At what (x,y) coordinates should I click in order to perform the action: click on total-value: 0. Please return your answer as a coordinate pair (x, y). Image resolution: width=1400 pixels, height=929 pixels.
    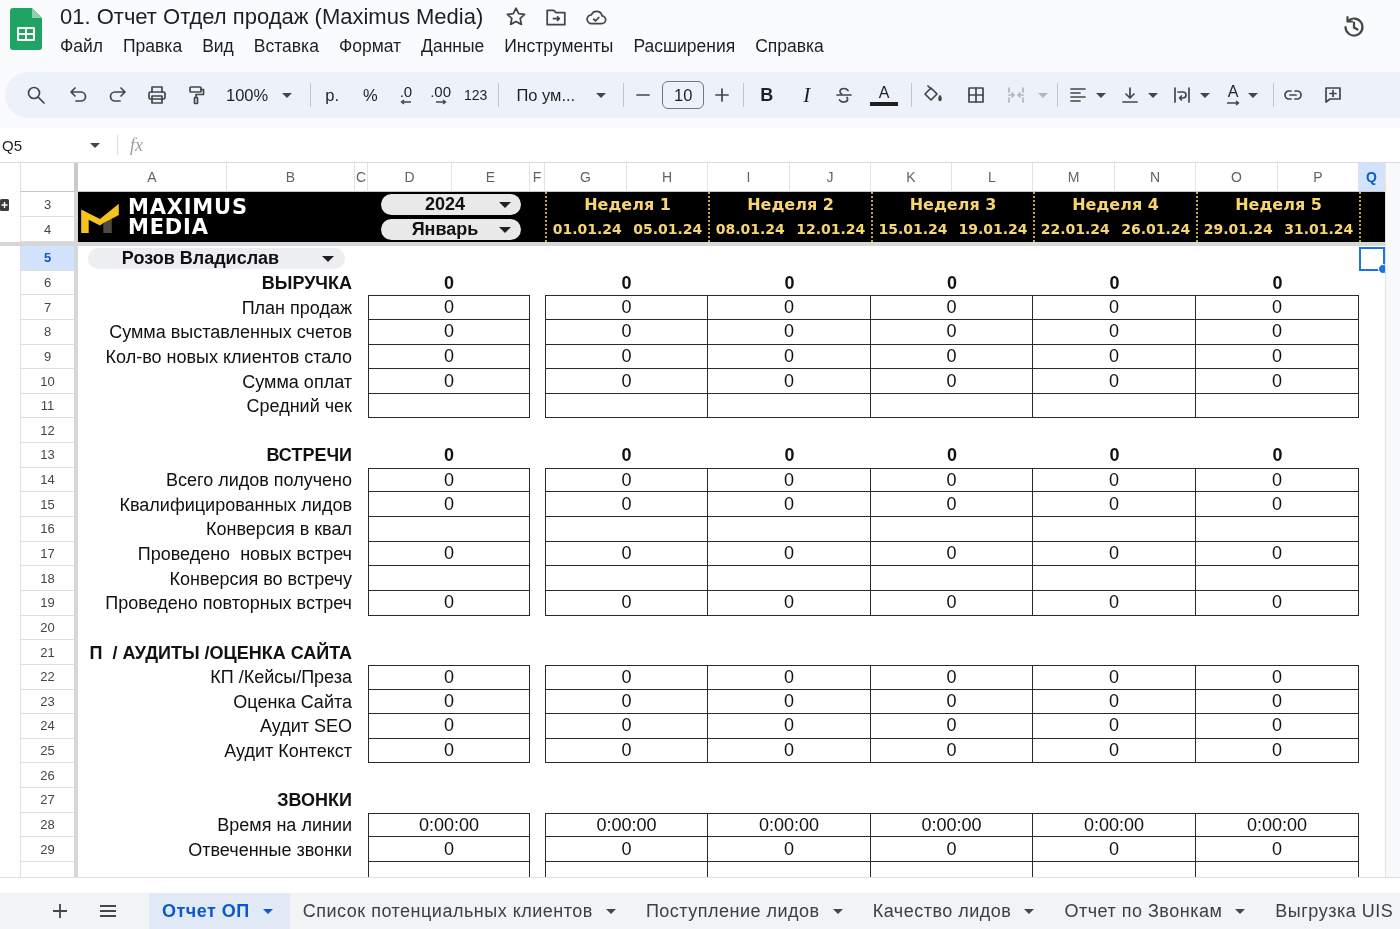
    Looking at the image, I should click on (626, 283).